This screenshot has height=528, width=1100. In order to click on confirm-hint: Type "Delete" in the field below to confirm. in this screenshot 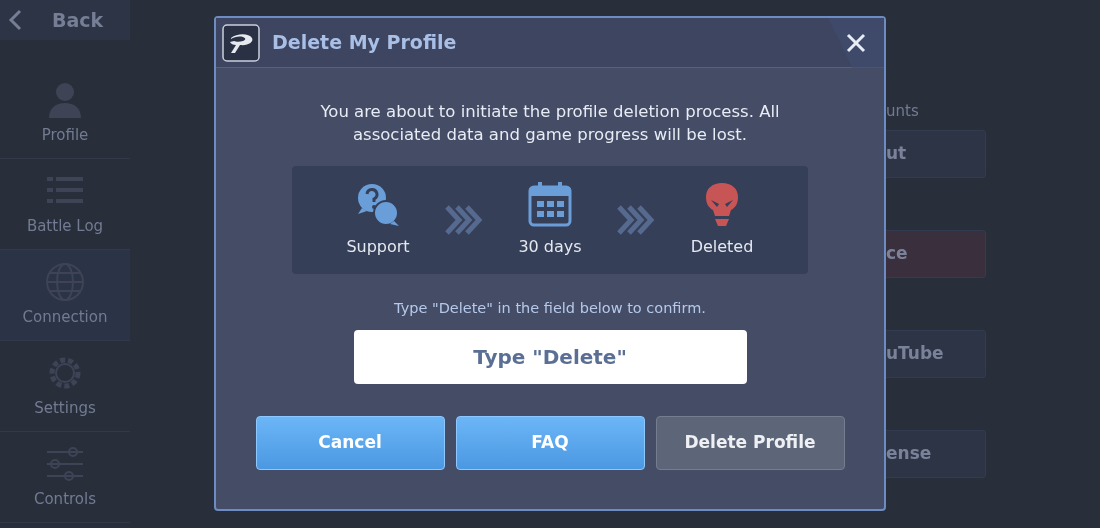, I will do `click(550, 309)`.